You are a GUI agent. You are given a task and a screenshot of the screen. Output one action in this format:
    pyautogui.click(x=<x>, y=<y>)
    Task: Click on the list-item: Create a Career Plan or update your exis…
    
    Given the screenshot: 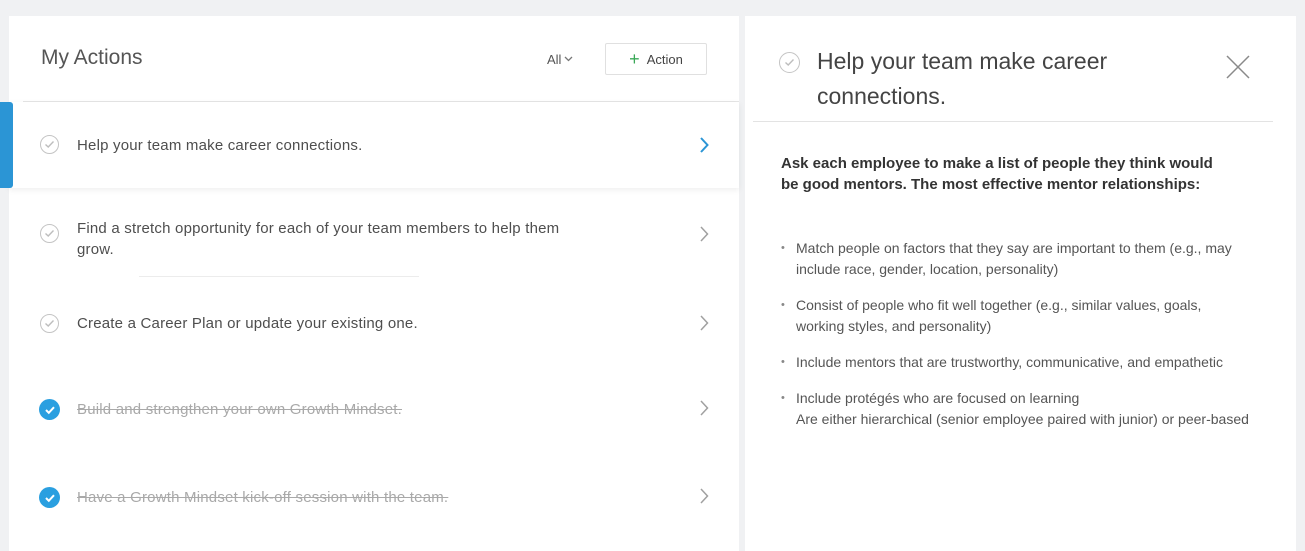 What is the action you would take?
    pyautogui.click(x=374, y=320)
    